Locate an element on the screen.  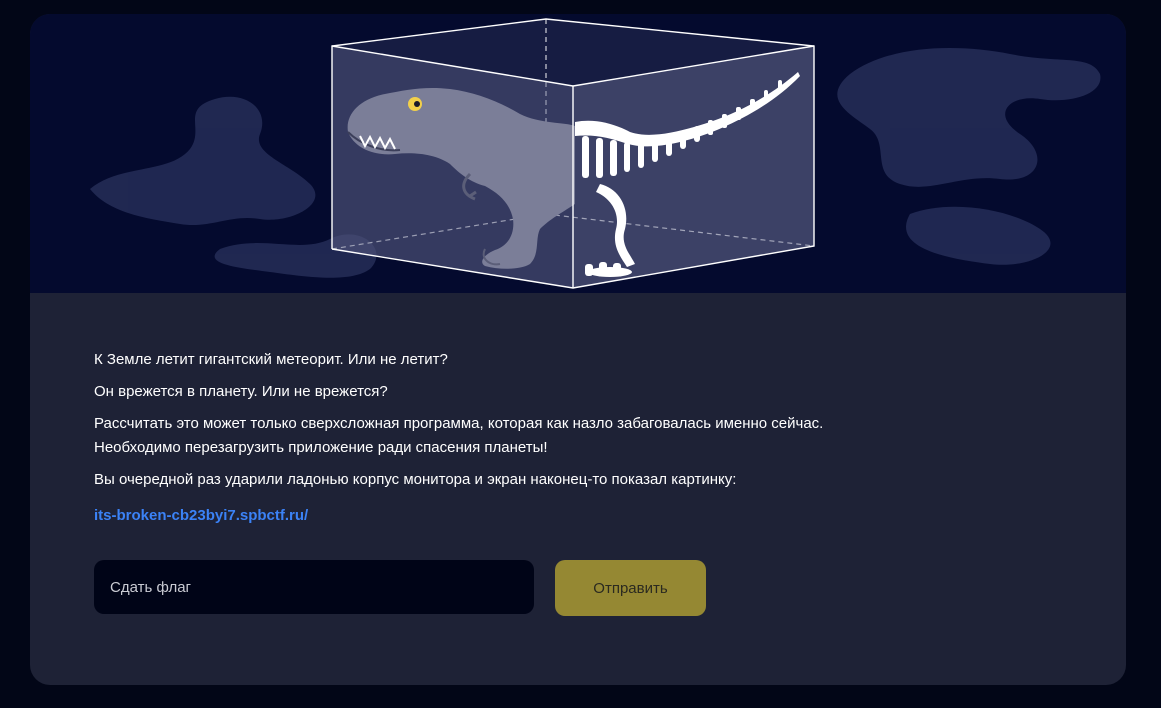
flag-input is located at coordinates (314, 587).